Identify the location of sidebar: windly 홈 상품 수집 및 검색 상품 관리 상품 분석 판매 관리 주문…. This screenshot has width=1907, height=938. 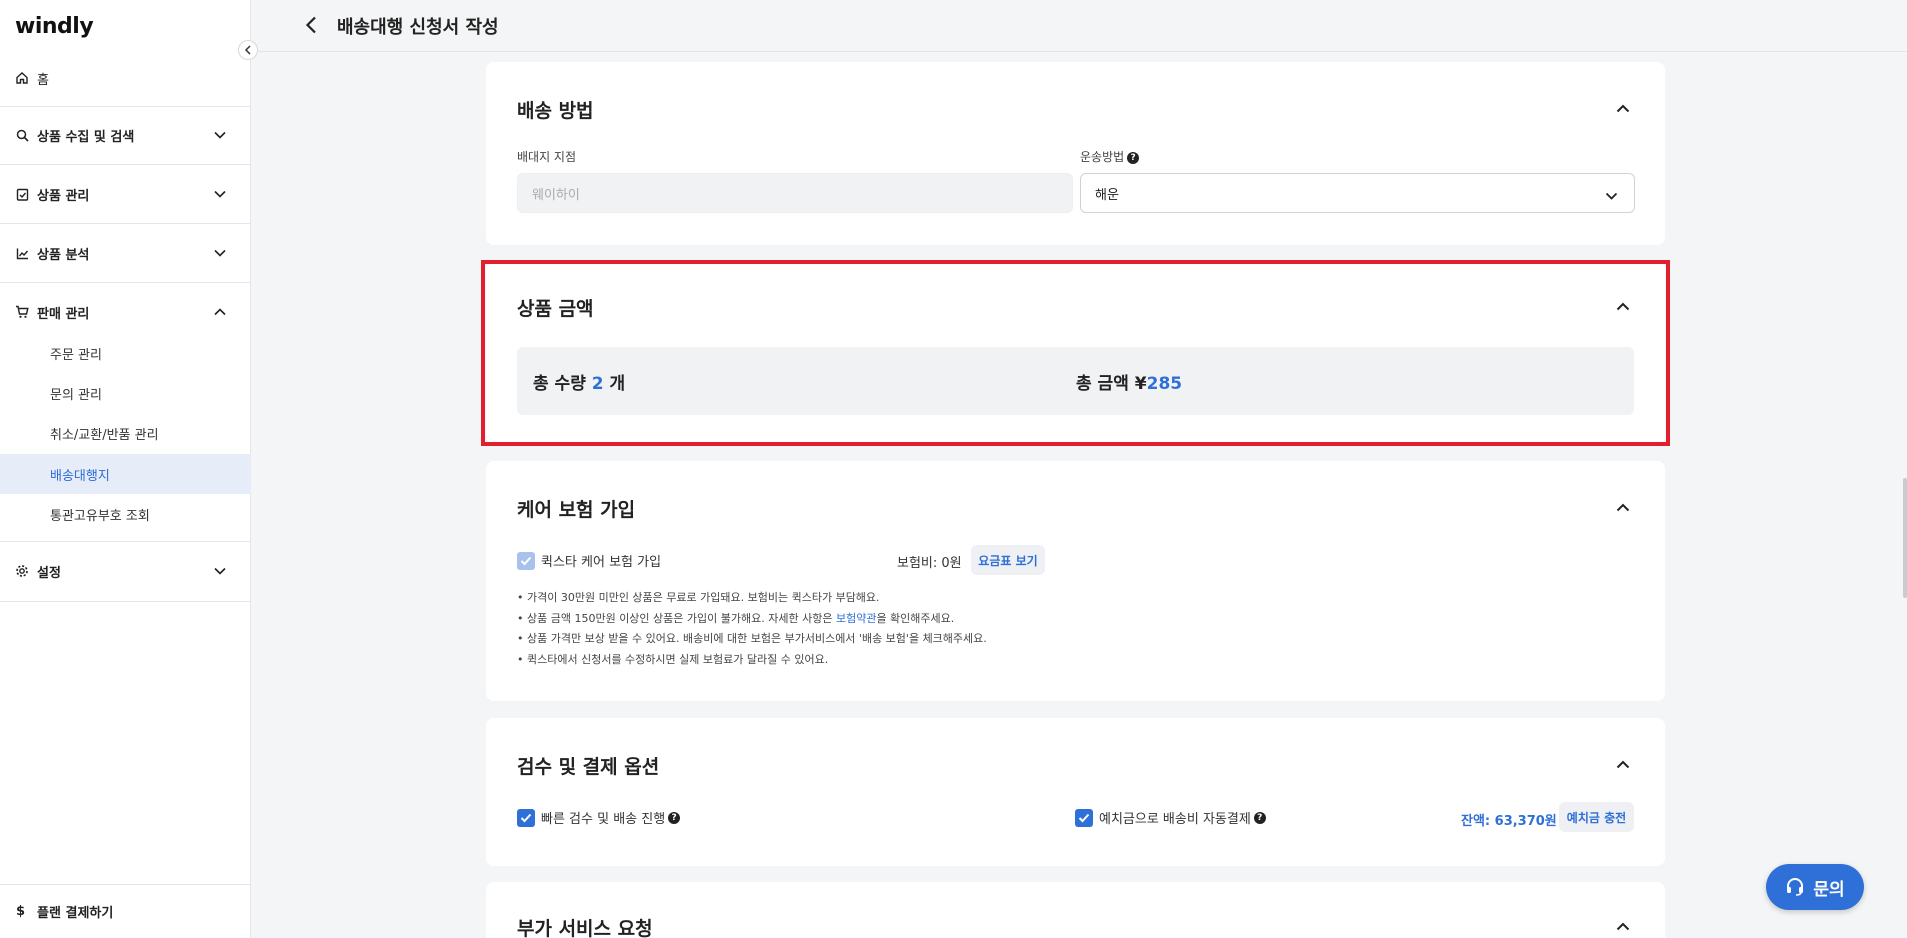
(125, 469).